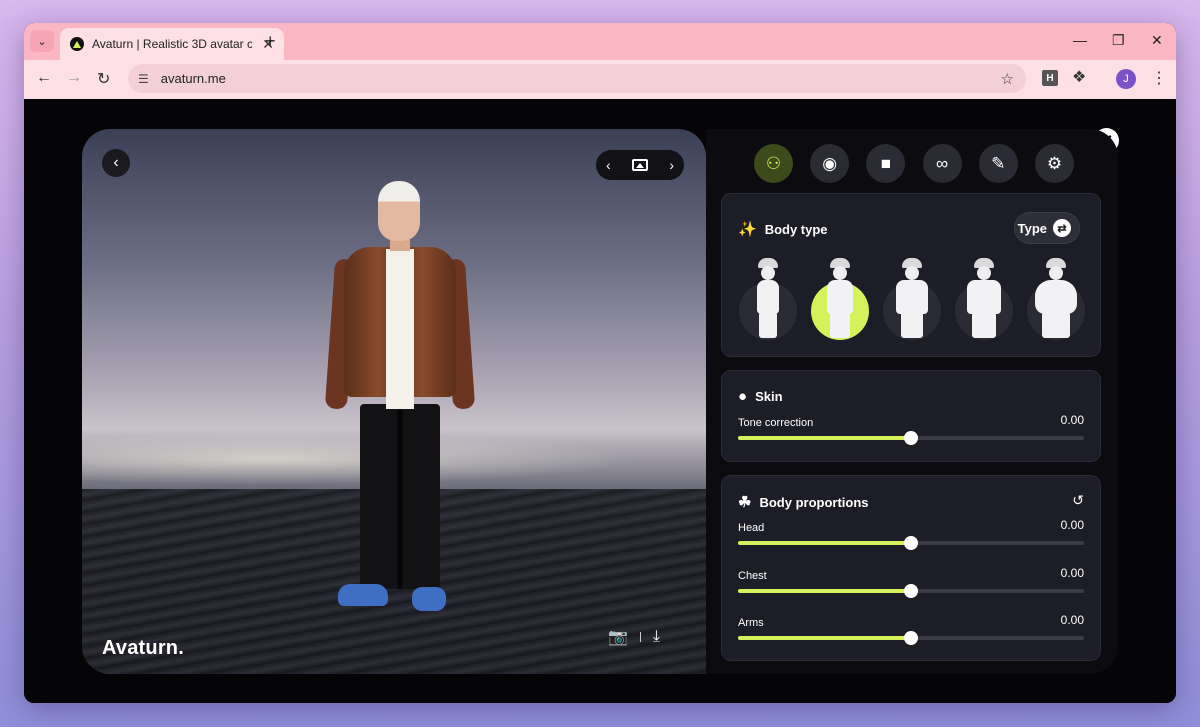  What do you see at coordinates (886, 163) in the screenshot?
I see `shirt-icon: ■` at bounding box center [886, 163].